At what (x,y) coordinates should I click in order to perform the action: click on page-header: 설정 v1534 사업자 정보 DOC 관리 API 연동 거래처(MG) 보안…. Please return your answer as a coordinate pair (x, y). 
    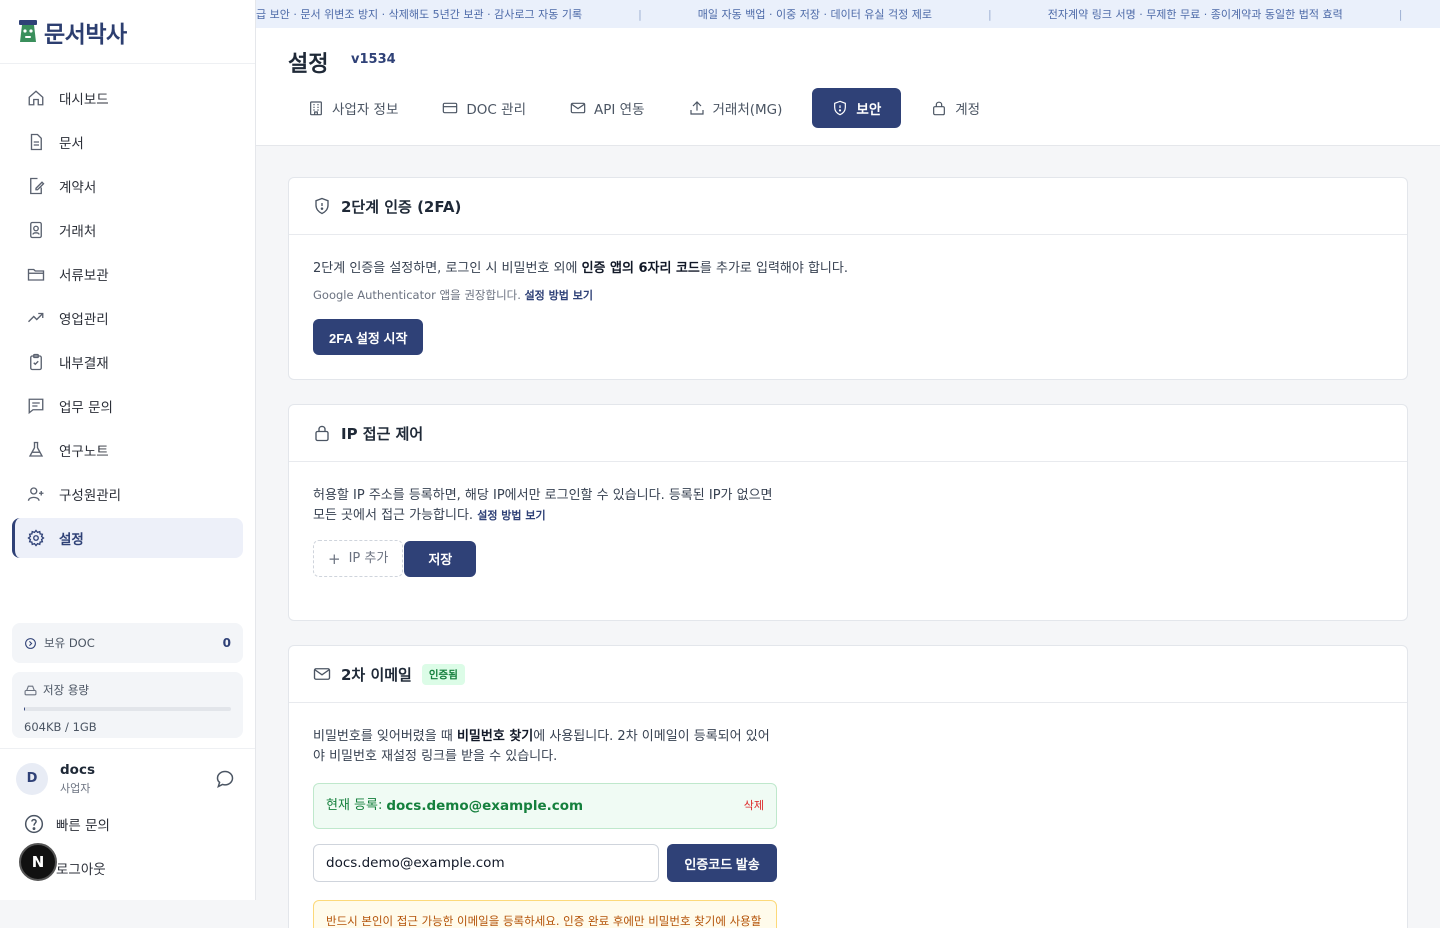
    Looking at the image, I should click on (848, 87).